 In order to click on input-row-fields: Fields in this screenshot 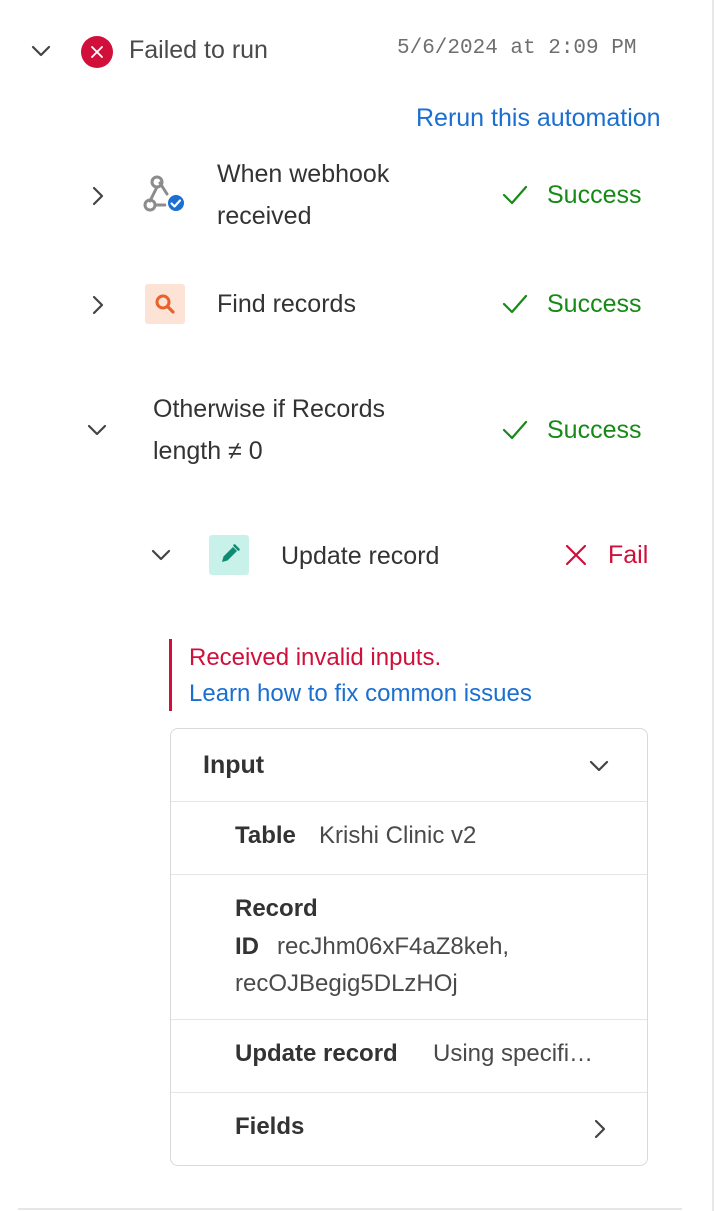, I will do `click(409, 1128)`.